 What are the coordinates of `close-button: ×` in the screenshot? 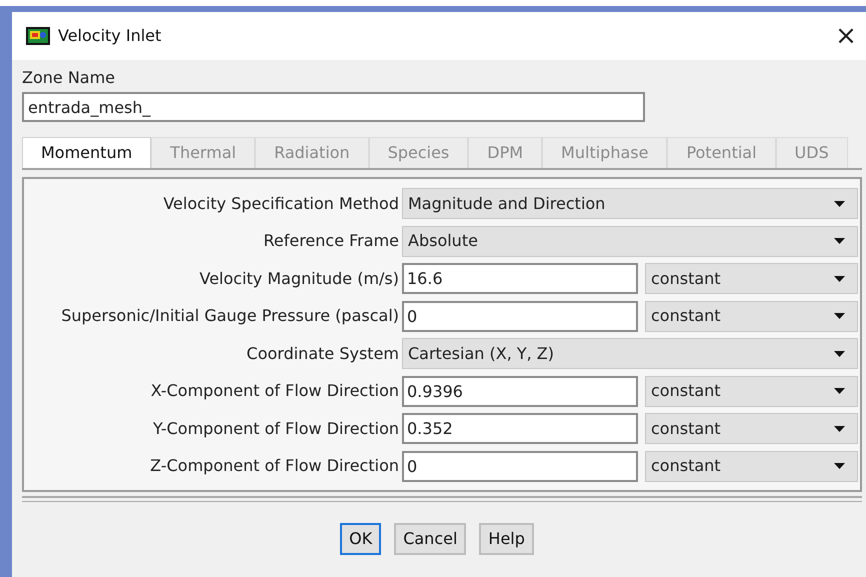 It's located at (846, 36).